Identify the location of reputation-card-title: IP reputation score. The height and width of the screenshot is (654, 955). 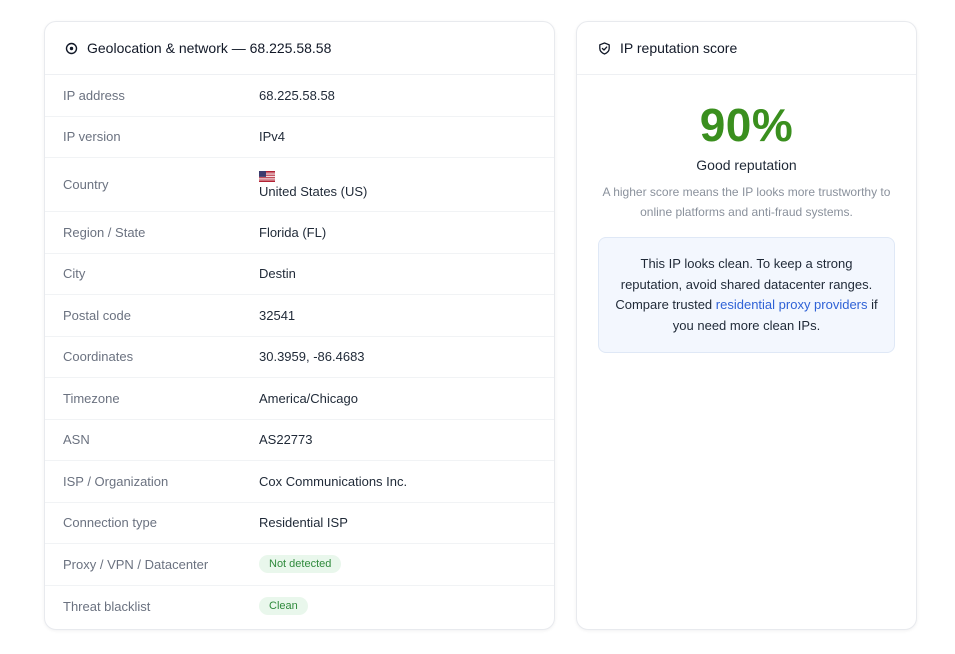
(679, 48).